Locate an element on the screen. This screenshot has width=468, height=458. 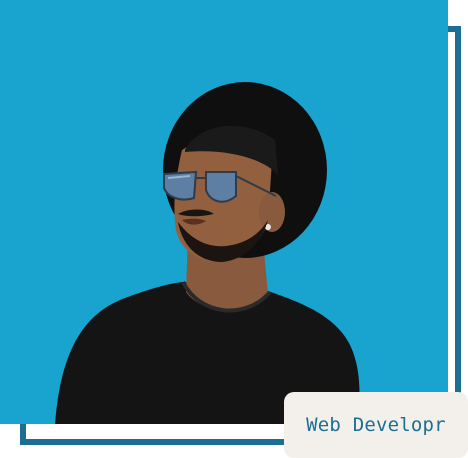
role-badge: Web Developr is located at coordinates (376, 425).